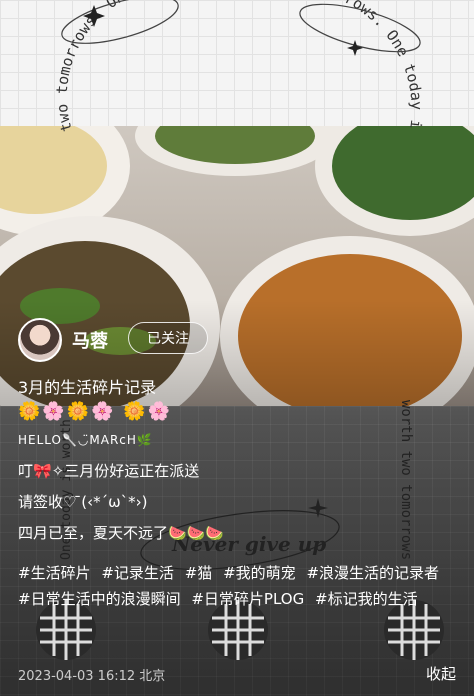  What do you see at coordinates (85, 440) in the screenshot?
I see `hello-march-text: HELLO🥄◡̈MARcH🌿` at bounding box center [85, 440].